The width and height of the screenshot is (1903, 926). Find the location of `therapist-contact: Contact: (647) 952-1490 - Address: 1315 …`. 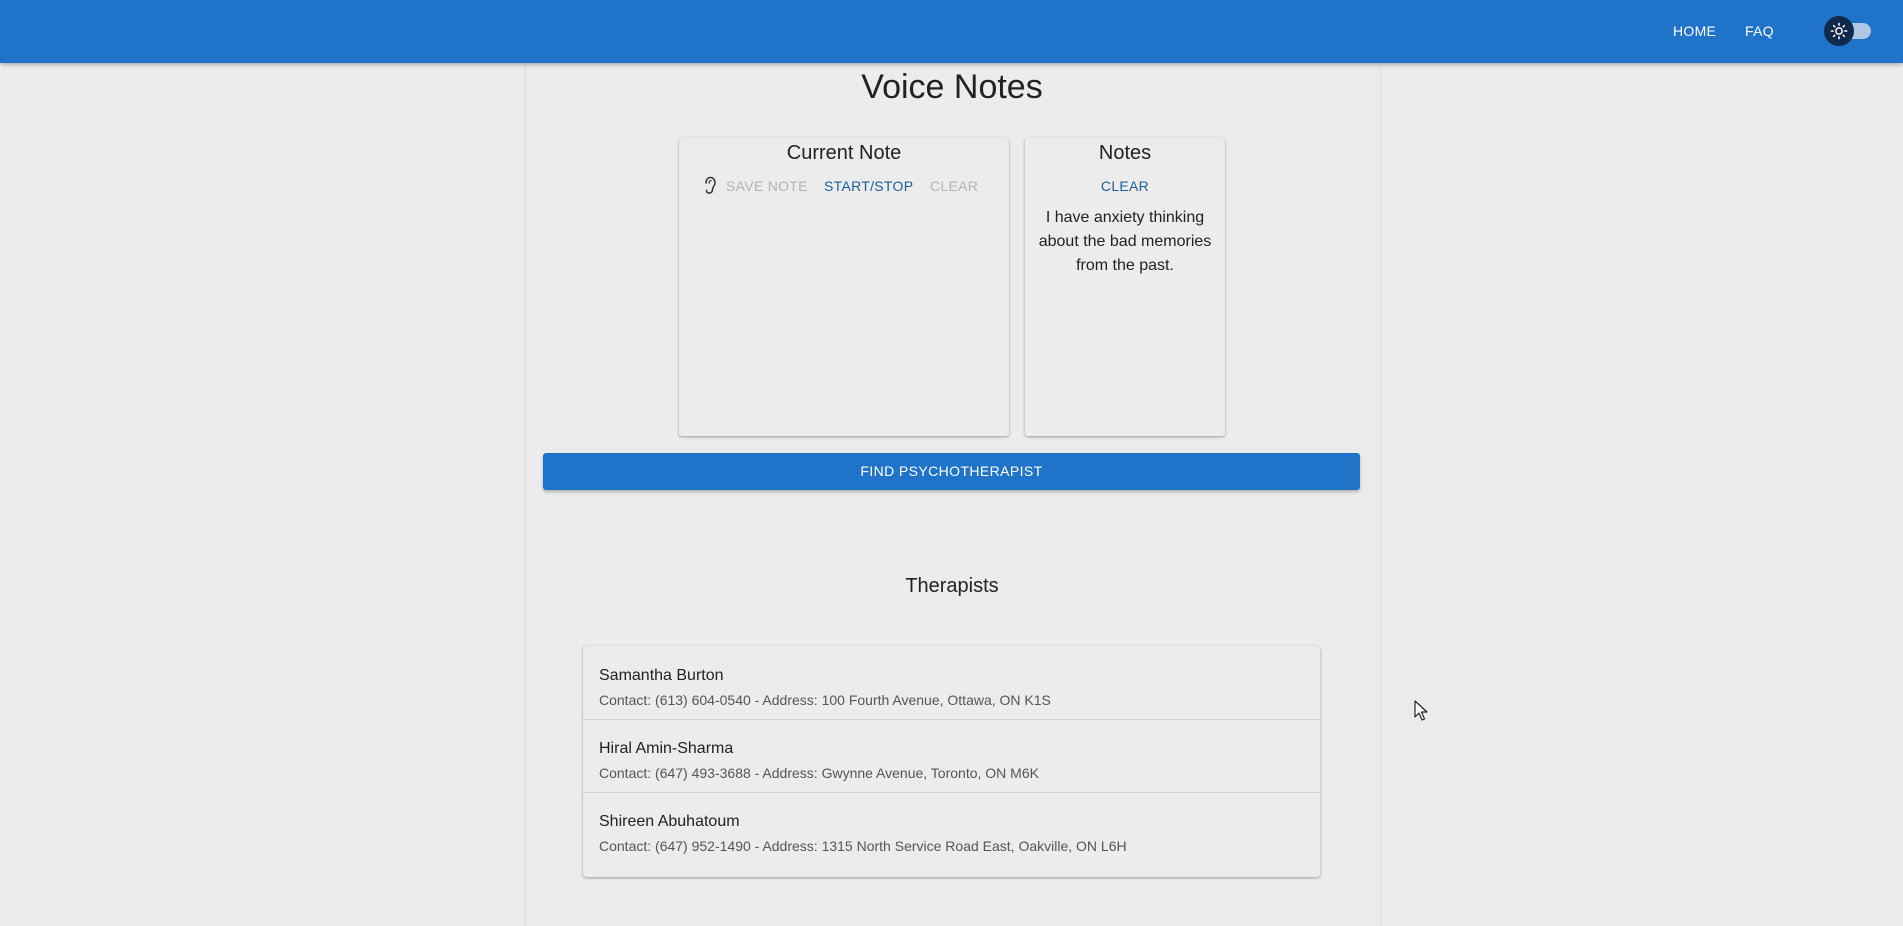

therapist-contact: Contact: (647) 952-1490 - Address: 1315 … is located at coordinates (863, 846).